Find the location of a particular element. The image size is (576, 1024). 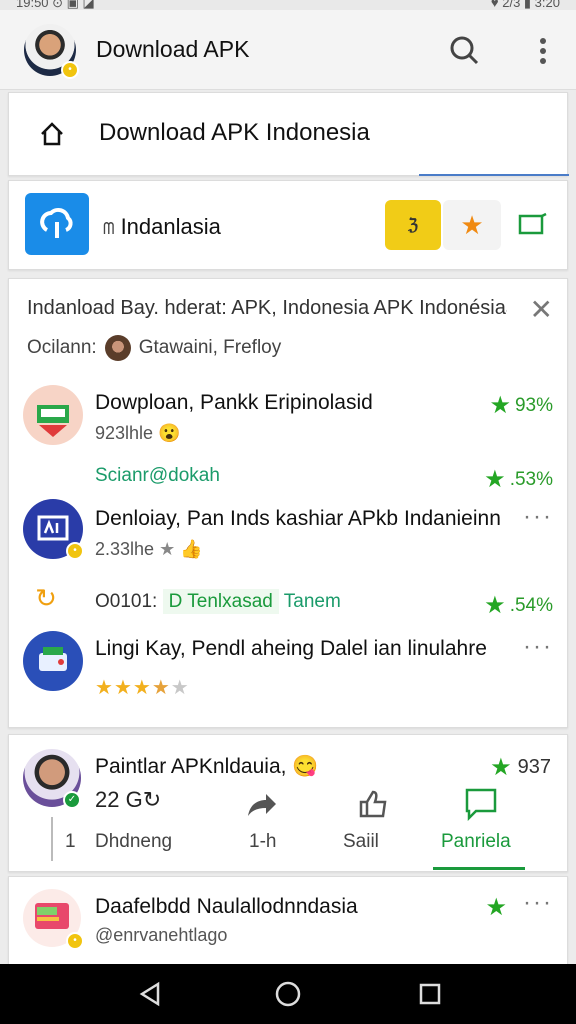

rating-stat: ★ .54% is located at coordinates (518, 605).